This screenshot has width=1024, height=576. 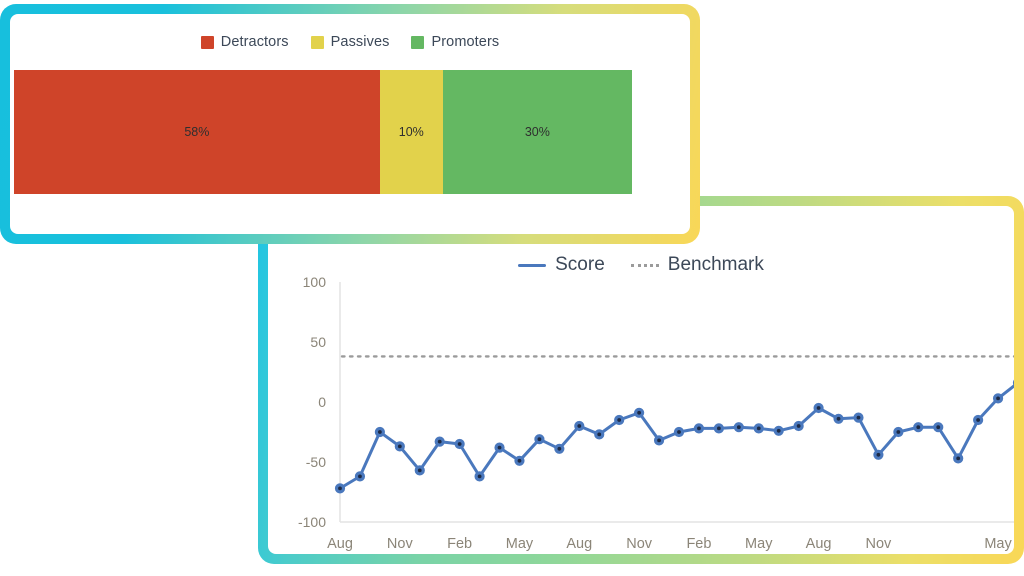 I want to click on bar-segment-label-passives: 10%, so click(x=411, y=132).